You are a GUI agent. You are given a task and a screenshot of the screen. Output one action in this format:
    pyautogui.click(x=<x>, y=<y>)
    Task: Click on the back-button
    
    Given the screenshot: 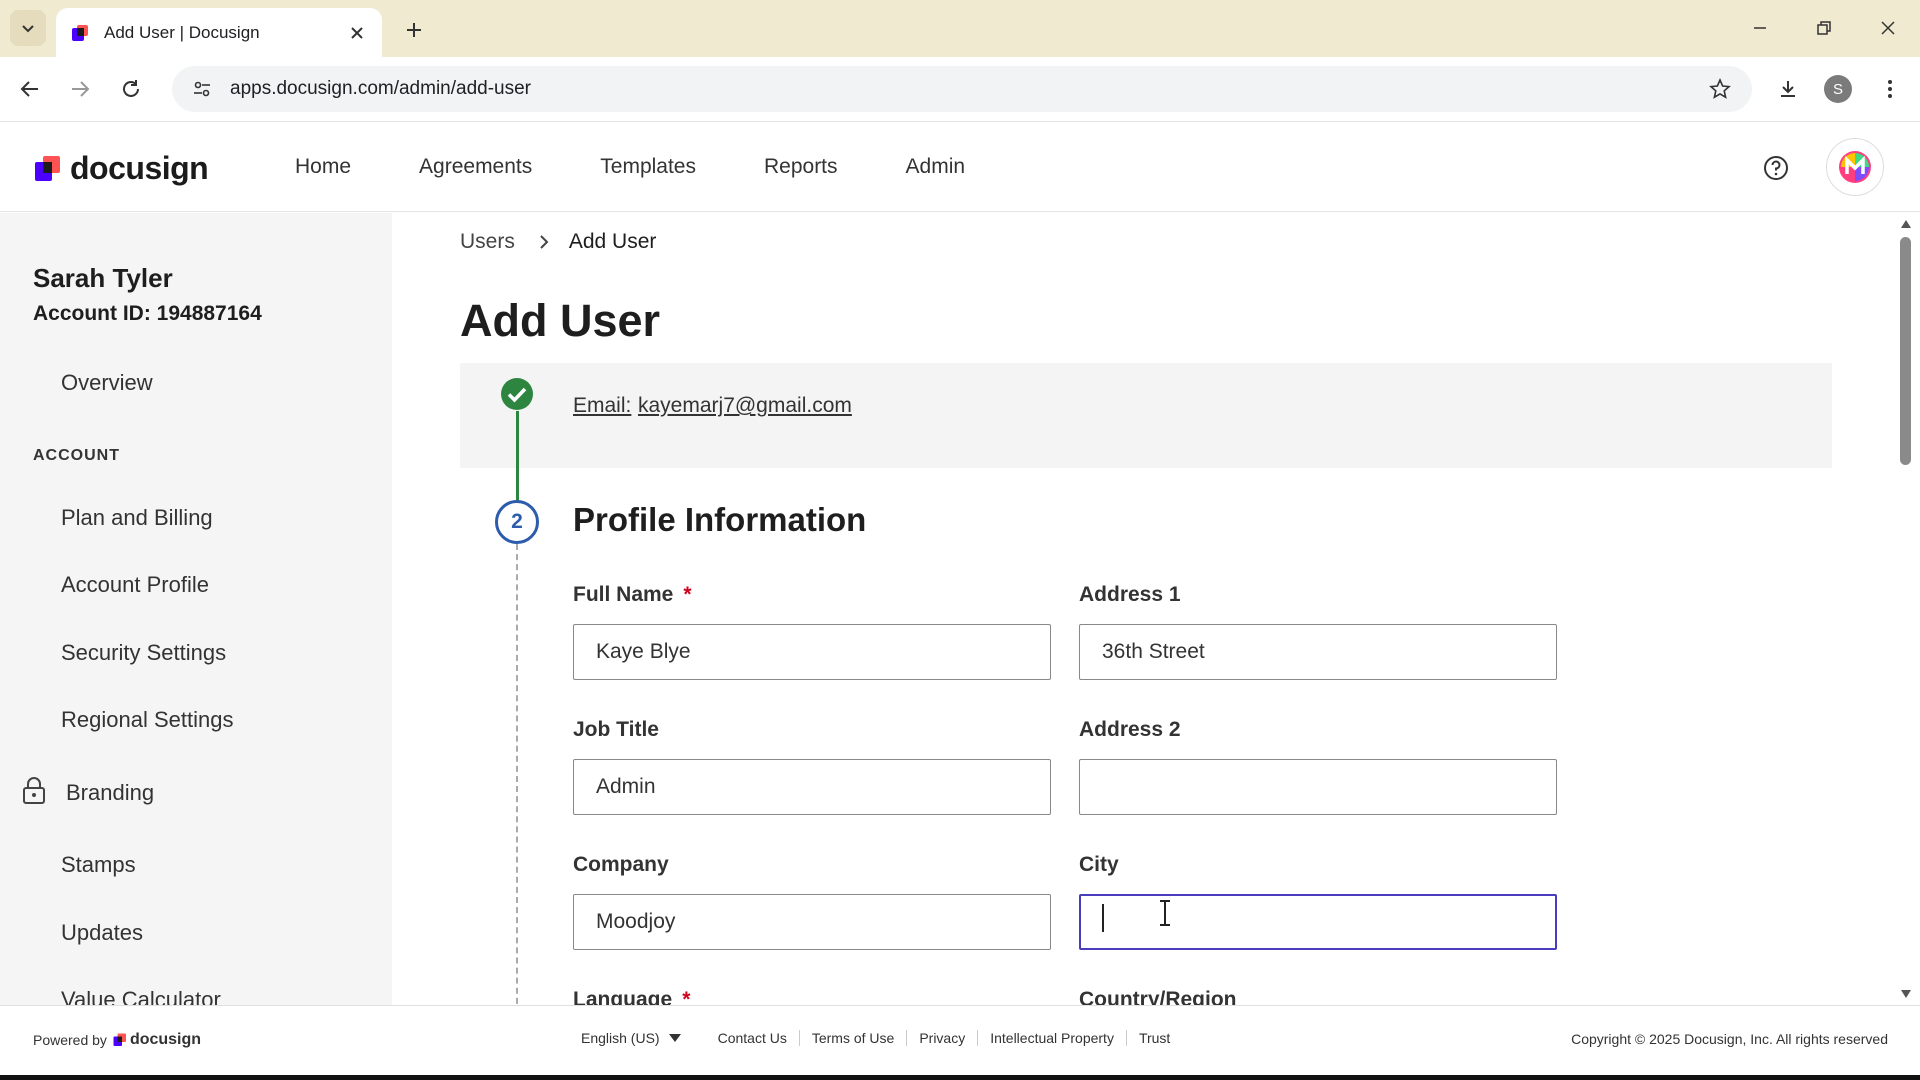 What is the action you would take?
    pyautogui.click(x=30, y=89)
    